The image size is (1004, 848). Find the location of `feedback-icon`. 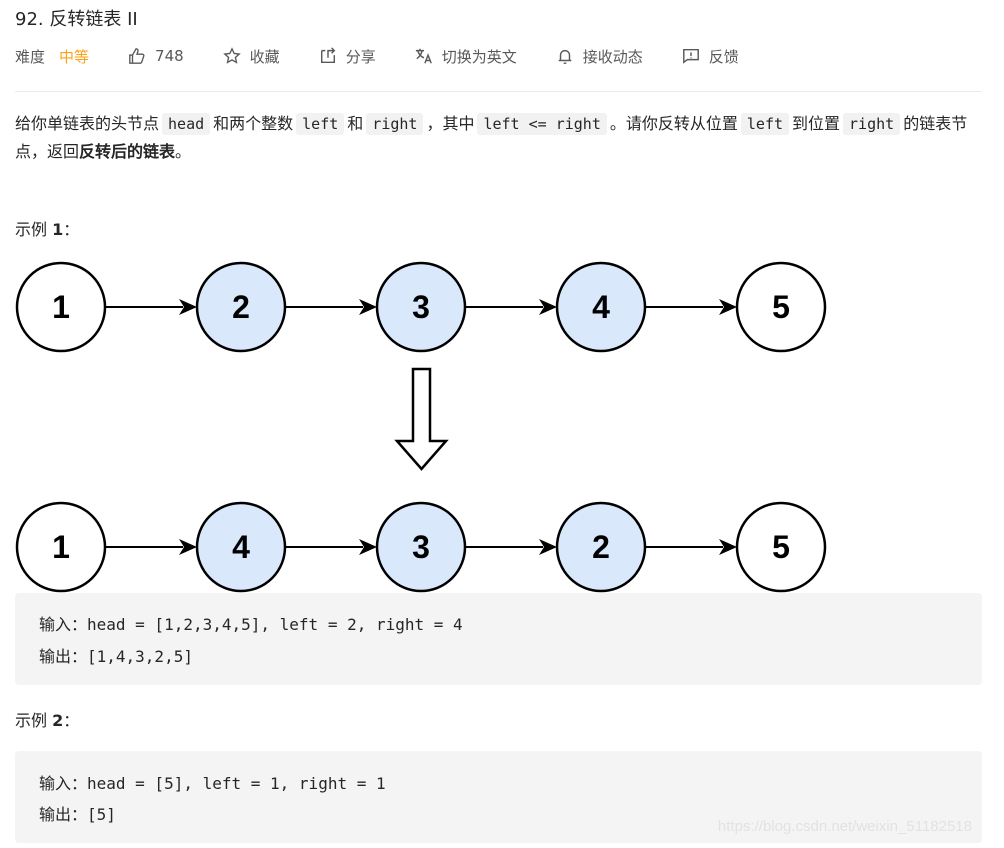

feedback-icon is located at coordinates (691, 56).